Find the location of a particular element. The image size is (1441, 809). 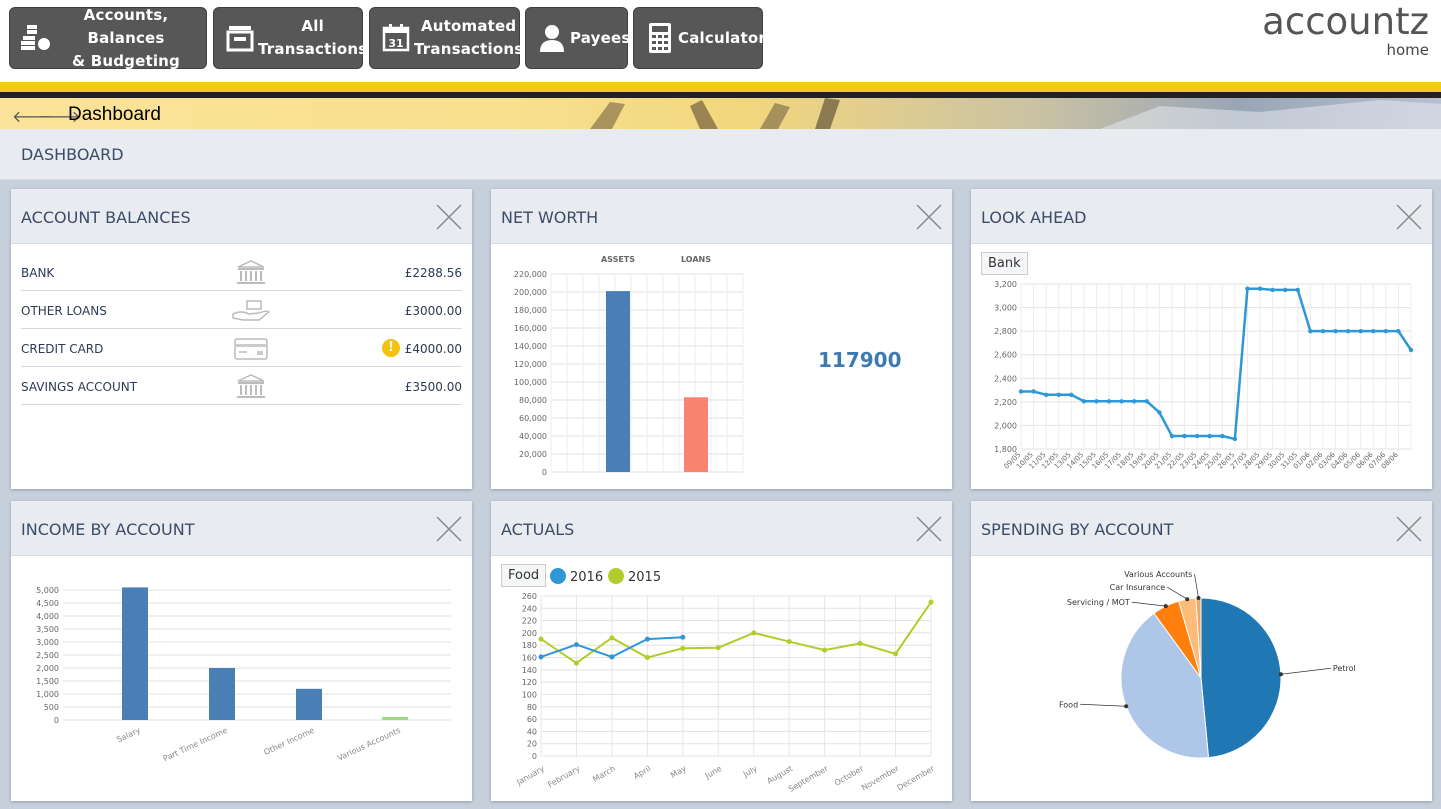

account-row: SAVINGS ACCOUNT £3500.00 is located at coordinates (241, 386).